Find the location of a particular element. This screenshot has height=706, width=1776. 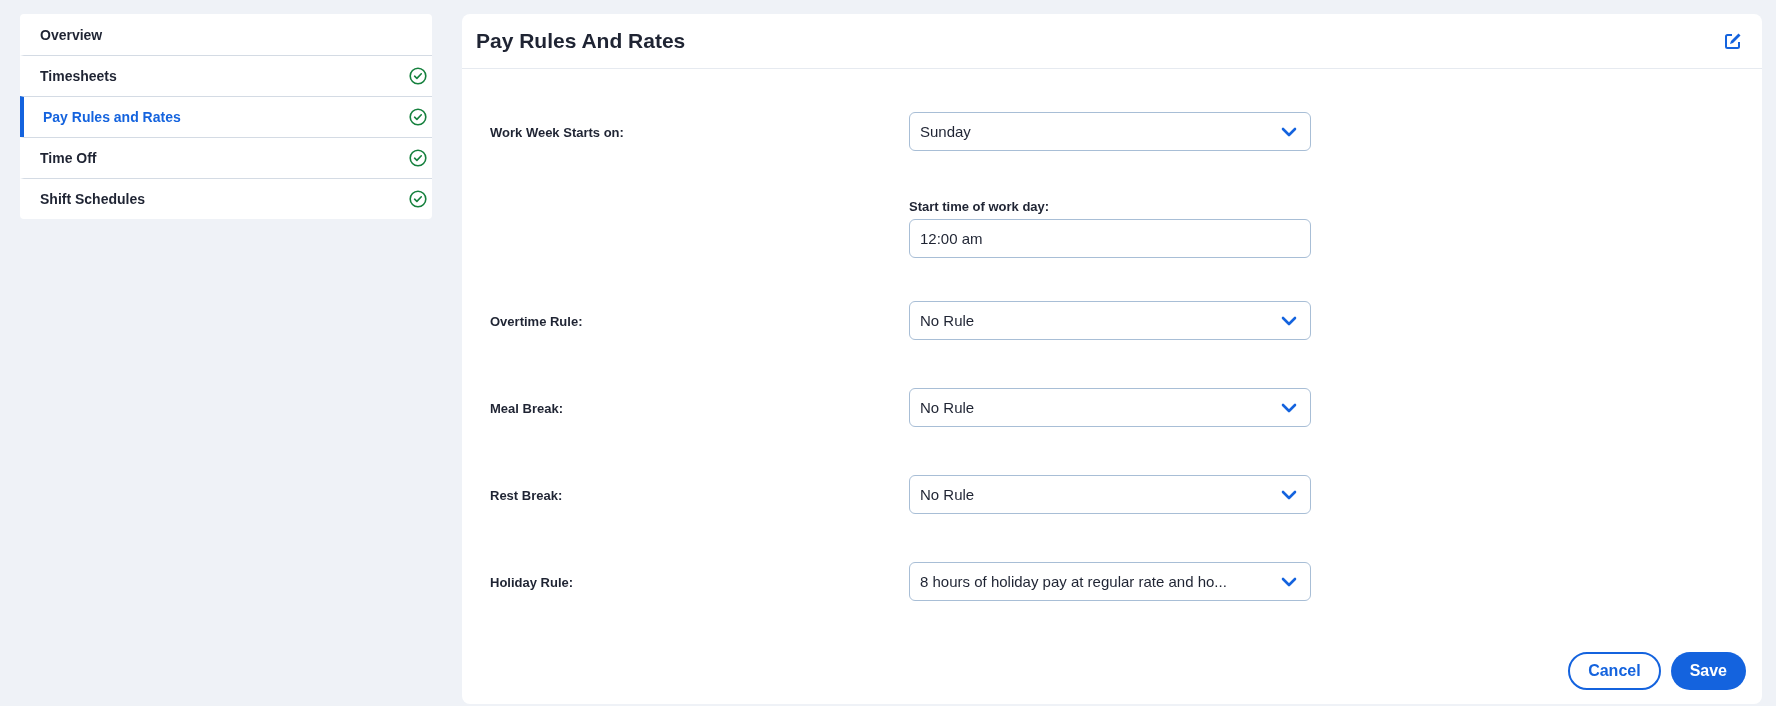

field-label: Rest Break: is located at coordinates (526, 495).